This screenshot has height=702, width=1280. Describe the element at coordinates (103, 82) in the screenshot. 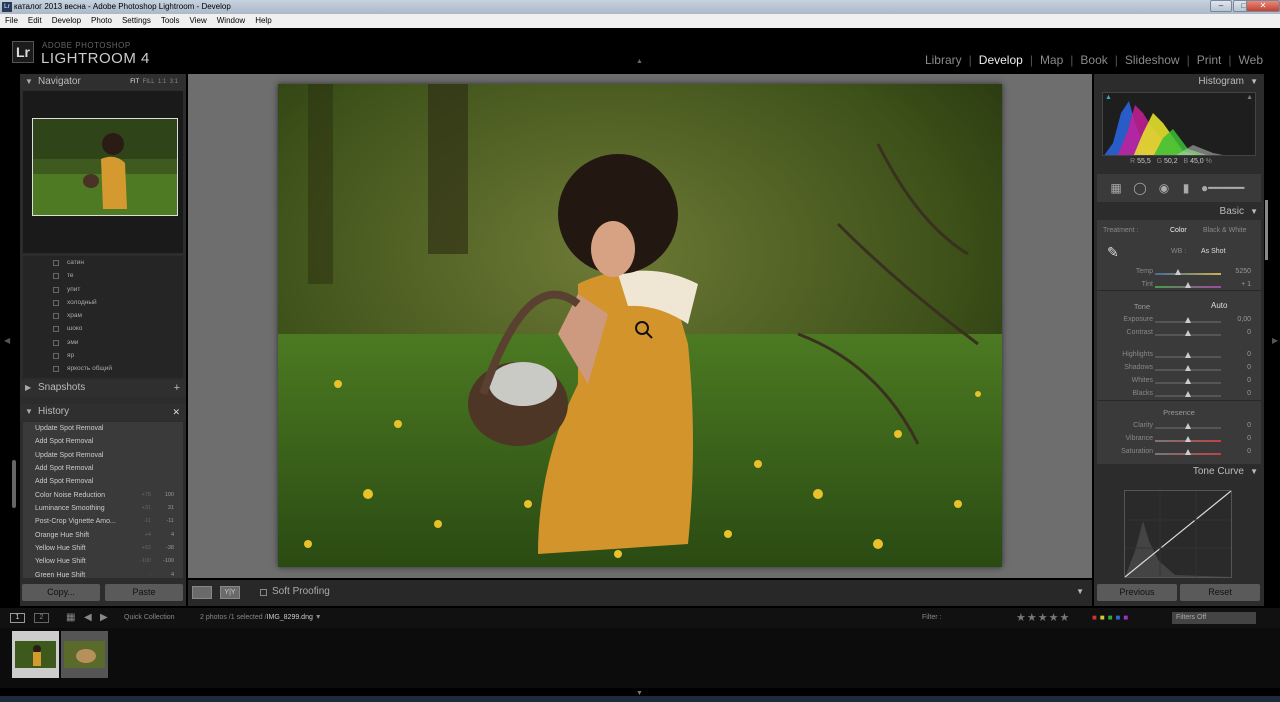

I see `navigator-header: ▼ Navigator FIT FILL 1:1 3:1` at that location.